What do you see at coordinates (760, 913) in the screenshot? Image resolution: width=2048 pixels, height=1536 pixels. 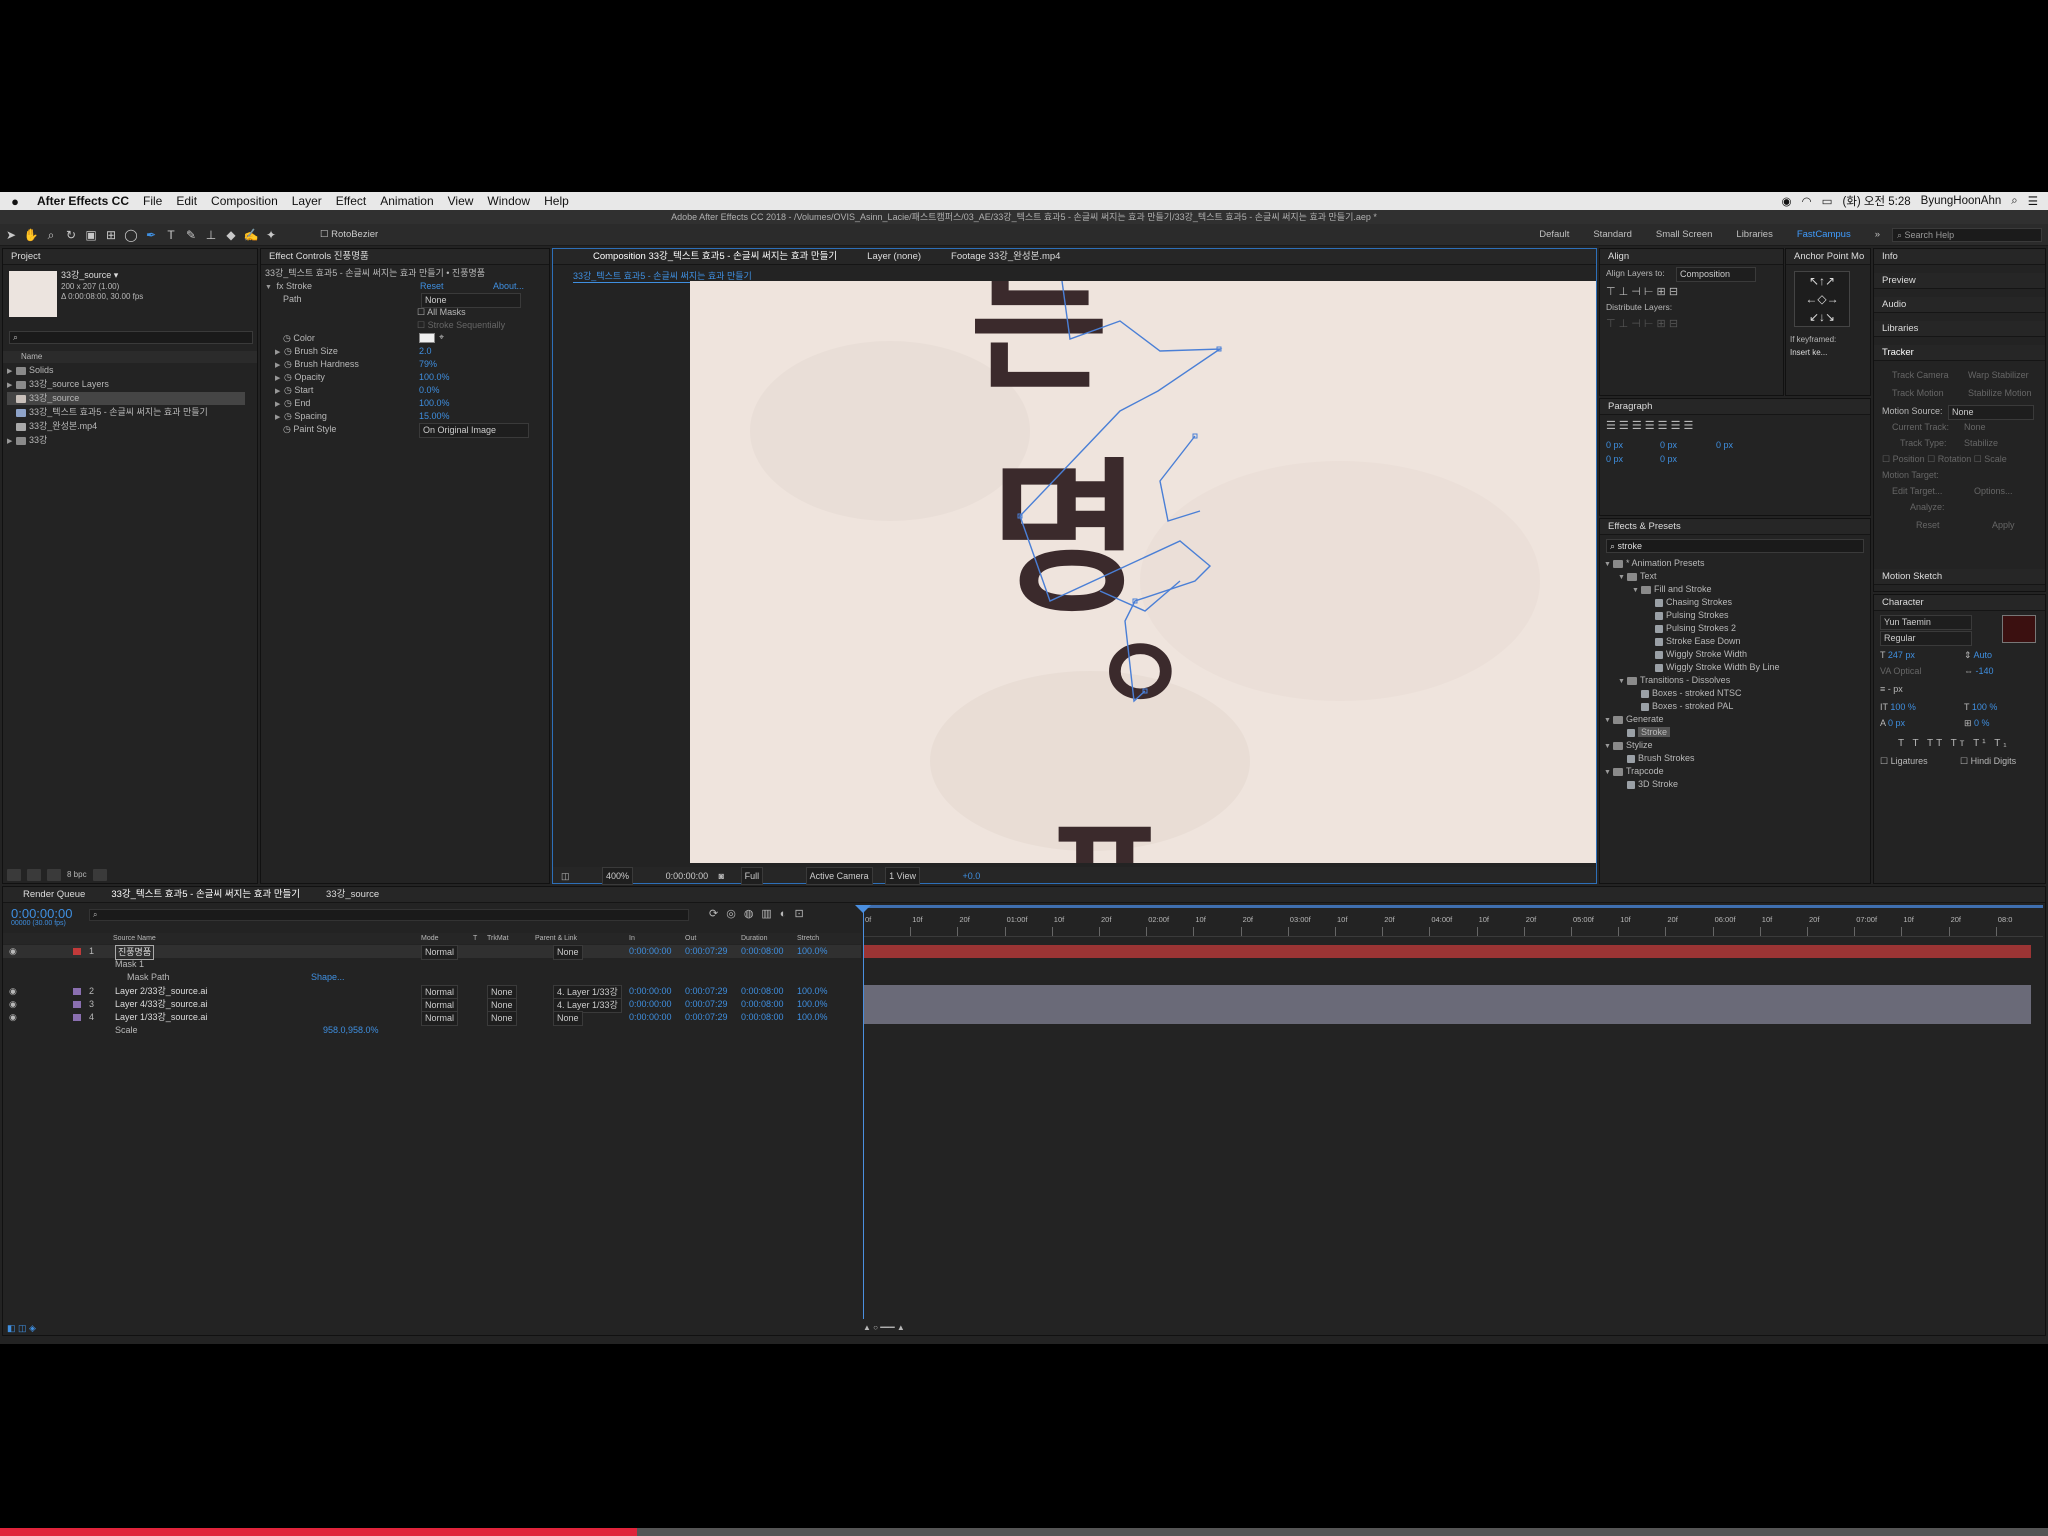 I see `timeline-switch-icons: ⟳◎◍▥◐⊡` at bounding box center [760, 913].